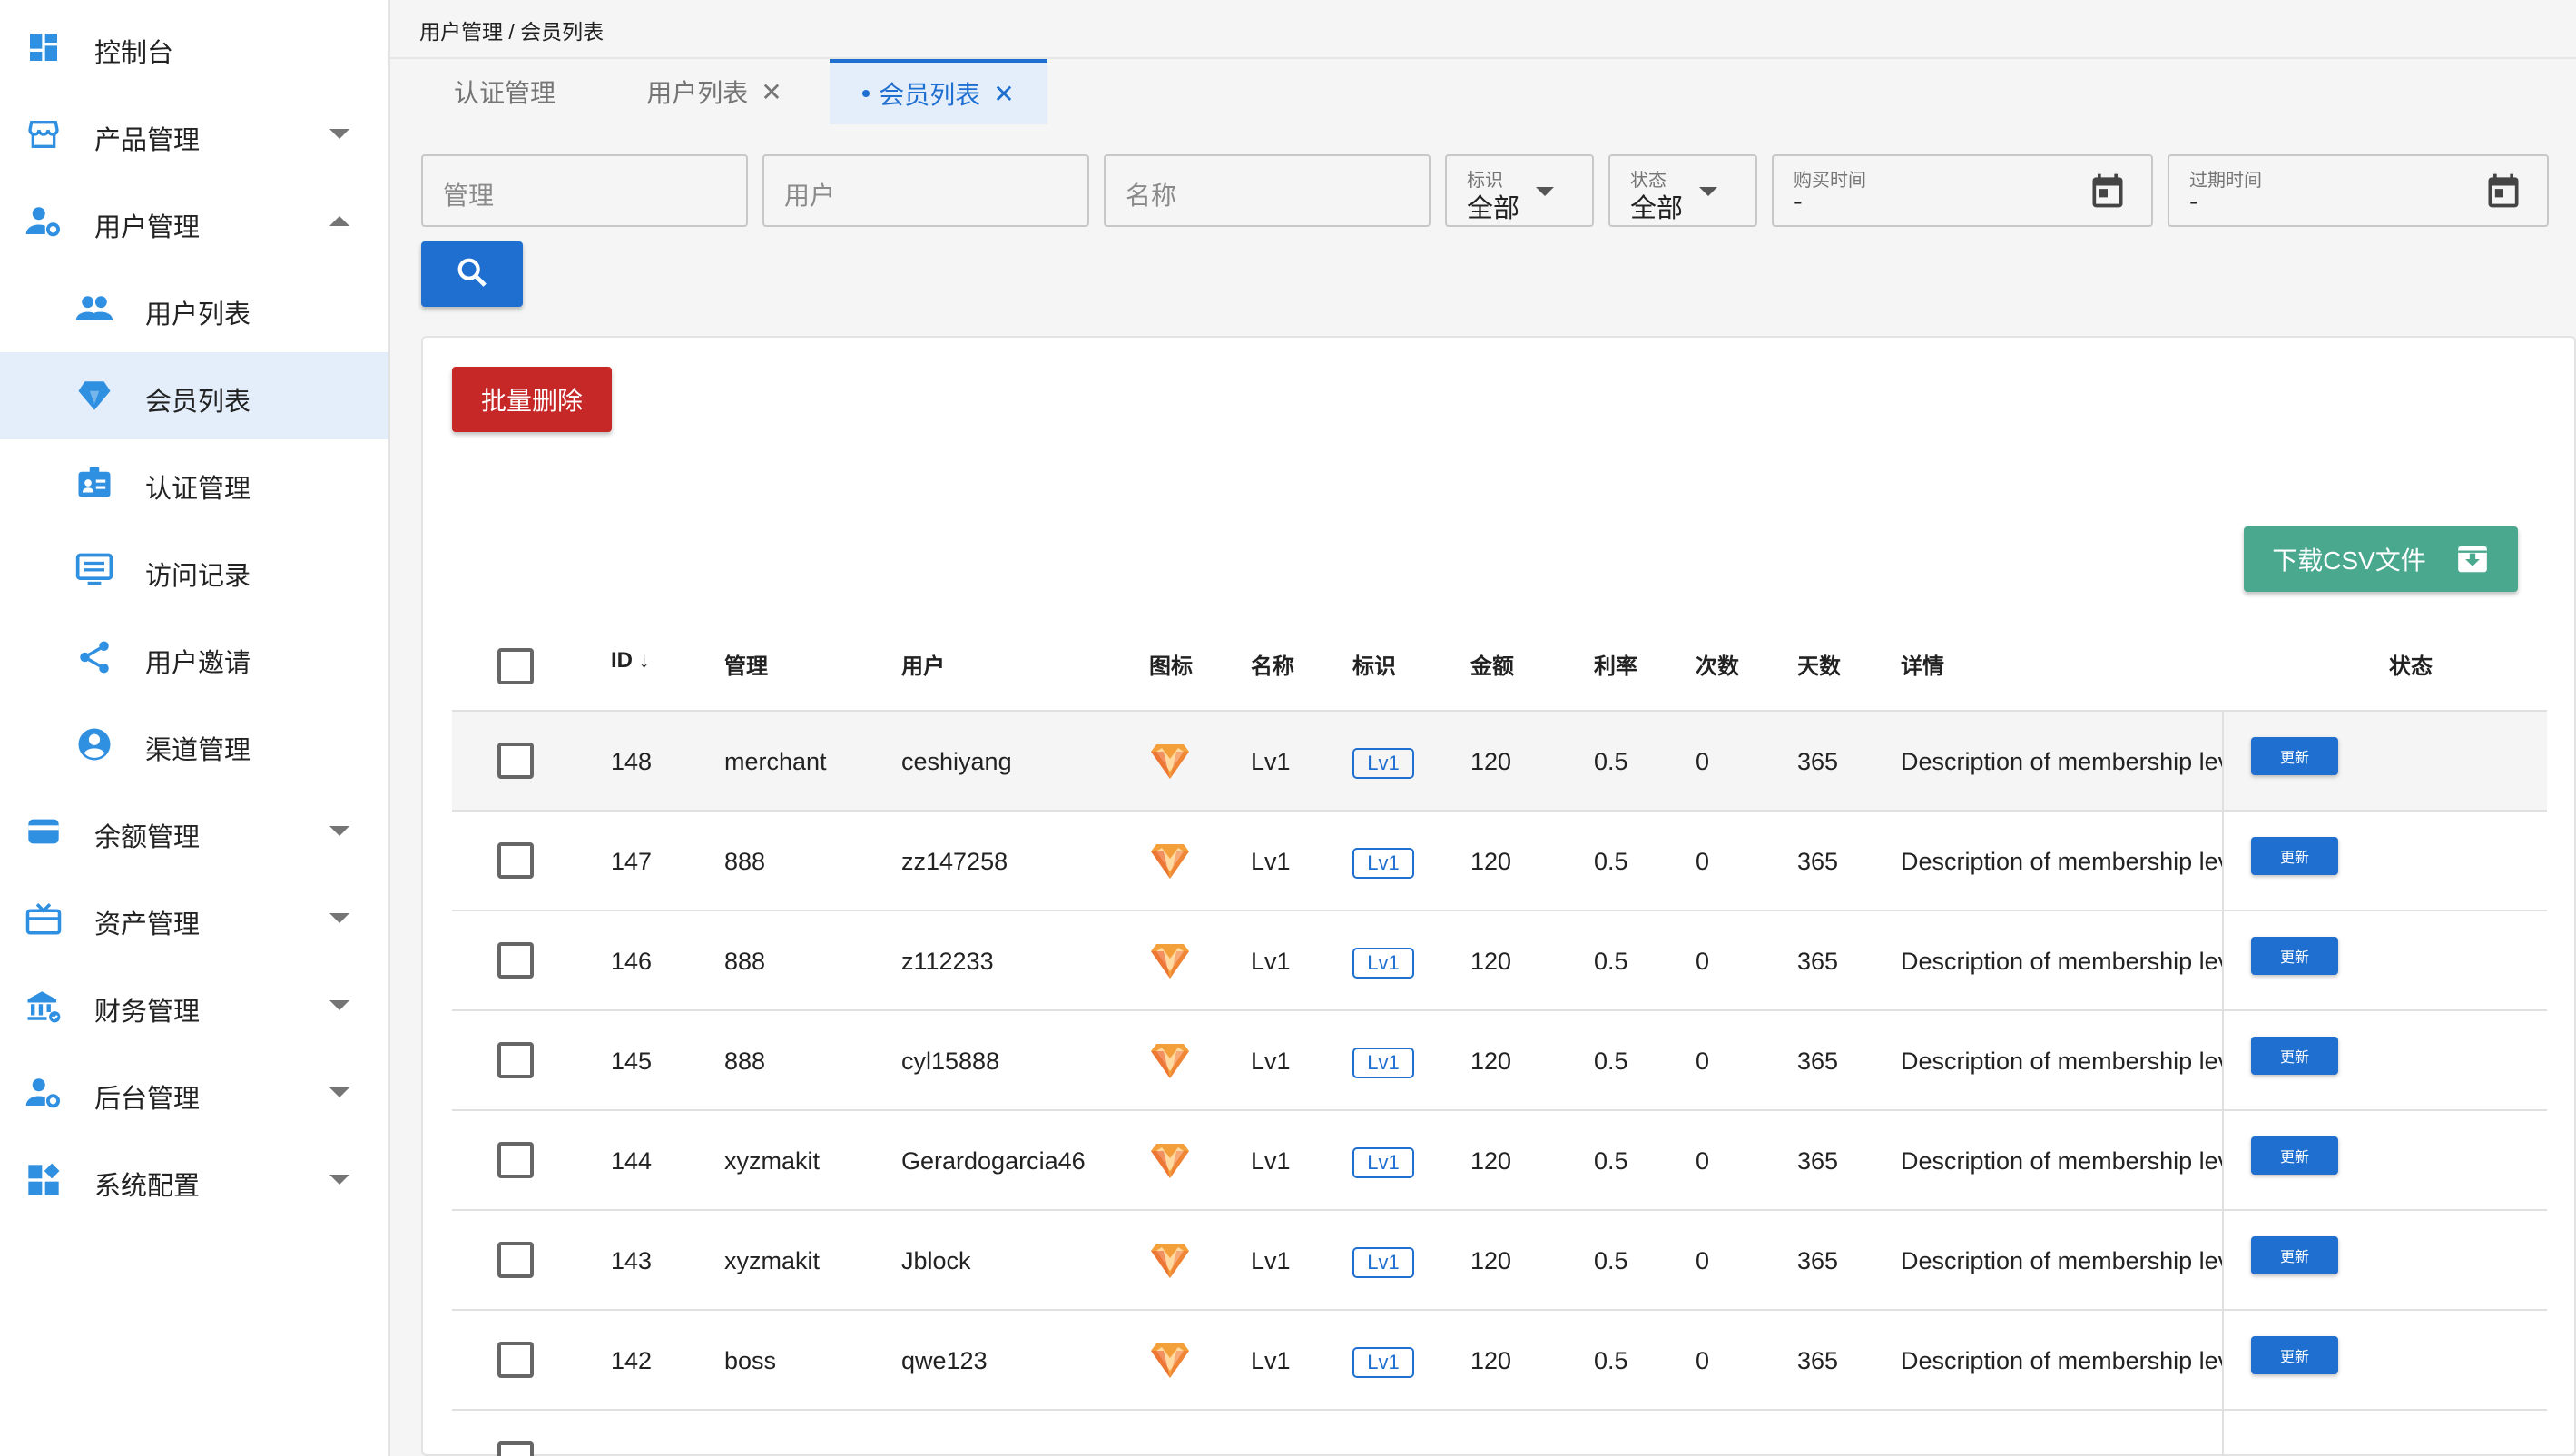 The image size is (2576, 1456). Describe the element at coordinates (630, 661) in the screenshot. I see `column-header-id: ID ↓` at that location.